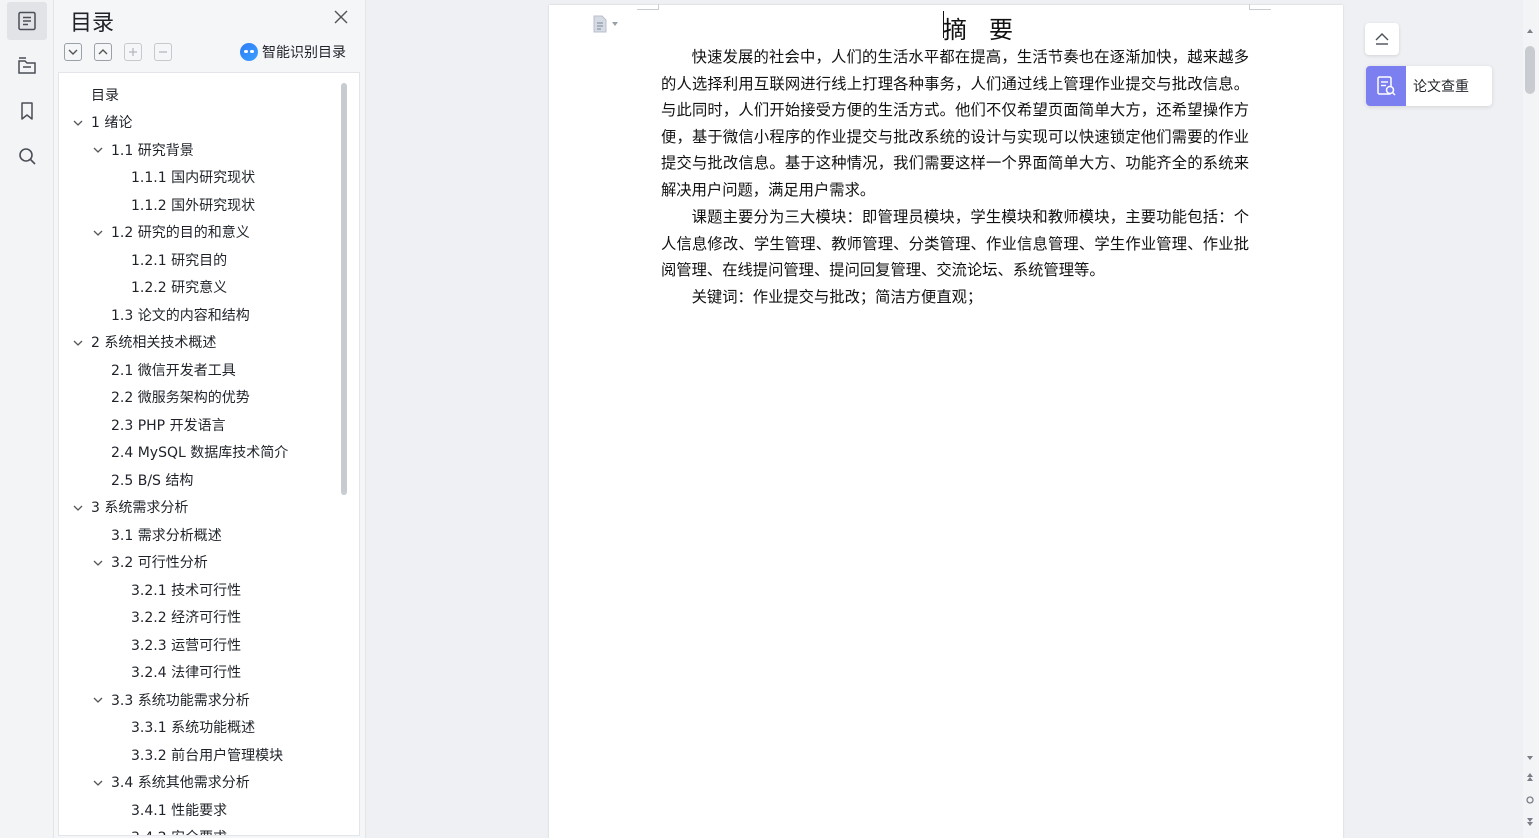  What do you see at coordinates (118, 52) in the screenshot?
I see `toc-toolbar` at bounding box center [118, 52].